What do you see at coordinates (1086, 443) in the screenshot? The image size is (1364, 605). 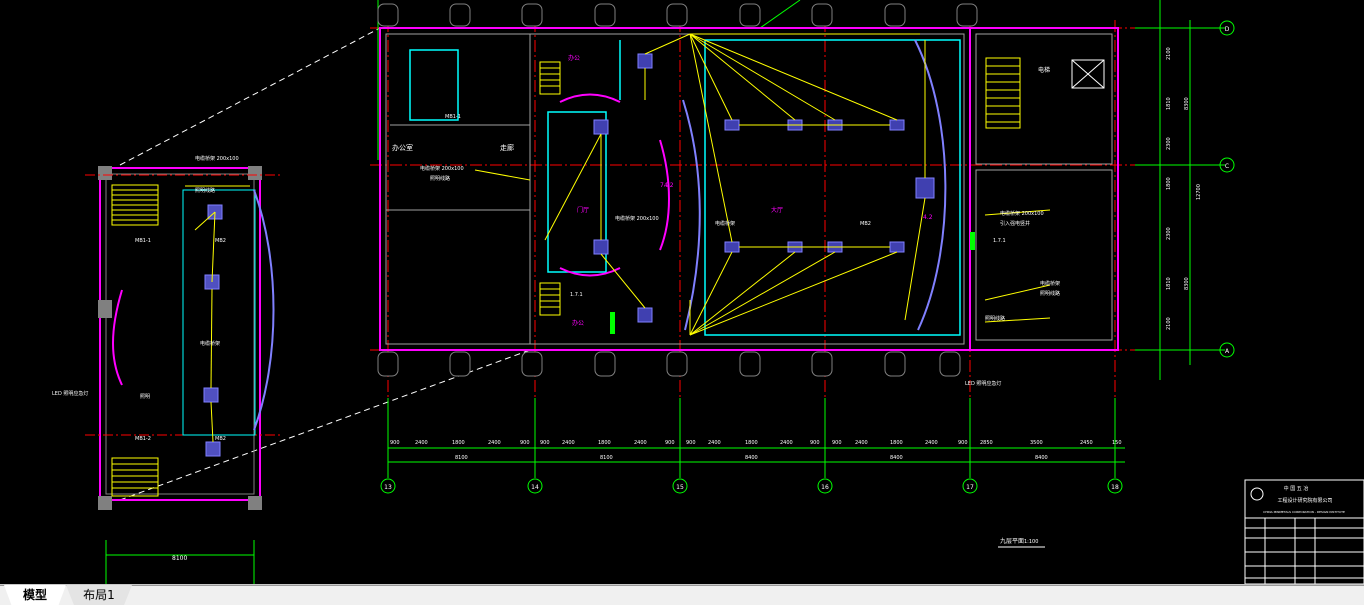 I see `svg-text: 2450` at bounding box center [1086, 443].